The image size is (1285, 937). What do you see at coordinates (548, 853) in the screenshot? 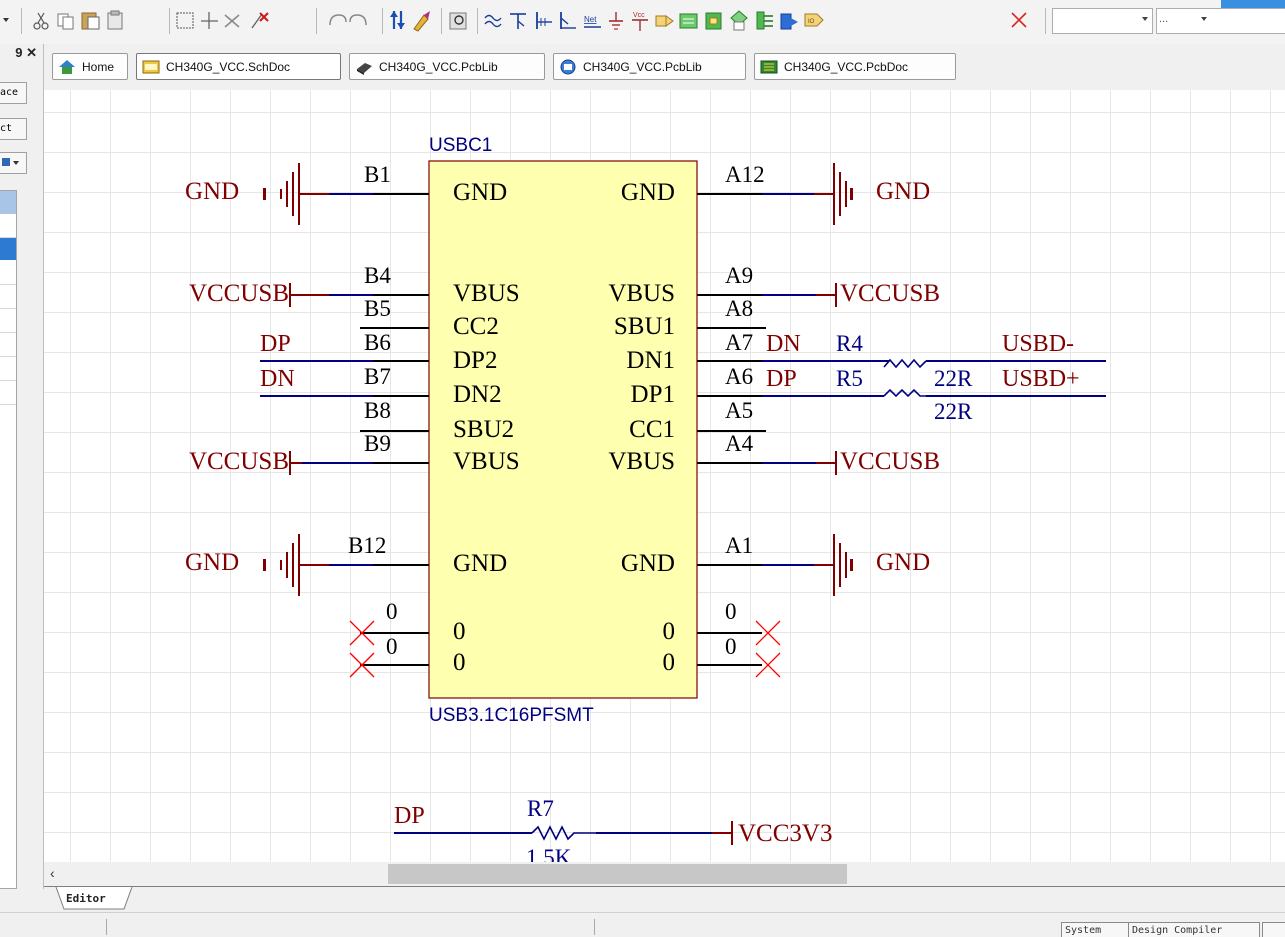
I see `r7-value: 1.5K` at bounding box center [548, 853].